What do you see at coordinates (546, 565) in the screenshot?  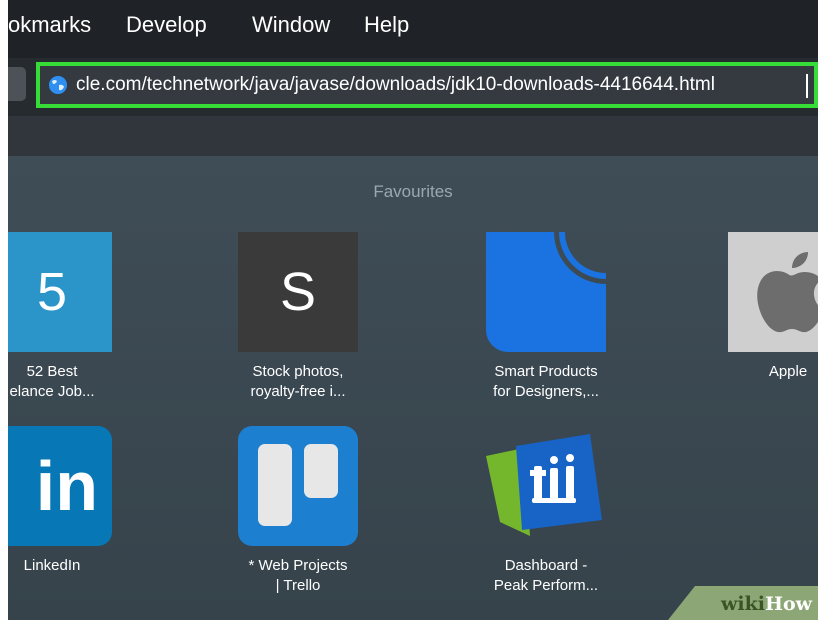 I see `tile-label-line1: Dashboard -` at bounding box center [546, 565].